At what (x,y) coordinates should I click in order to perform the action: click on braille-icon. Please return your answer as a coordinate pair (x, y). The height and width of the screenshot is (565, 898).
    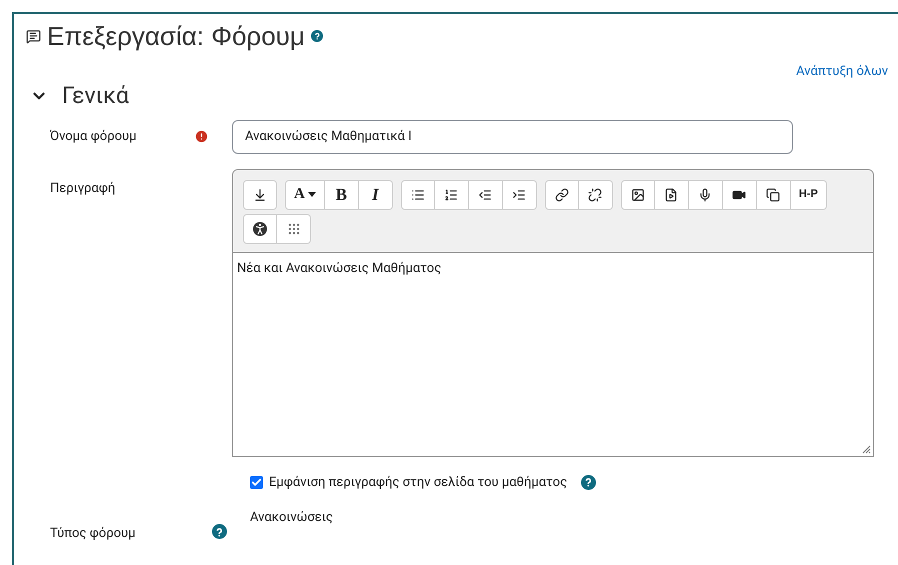
    Looking at the image, I should click on (293, 229).